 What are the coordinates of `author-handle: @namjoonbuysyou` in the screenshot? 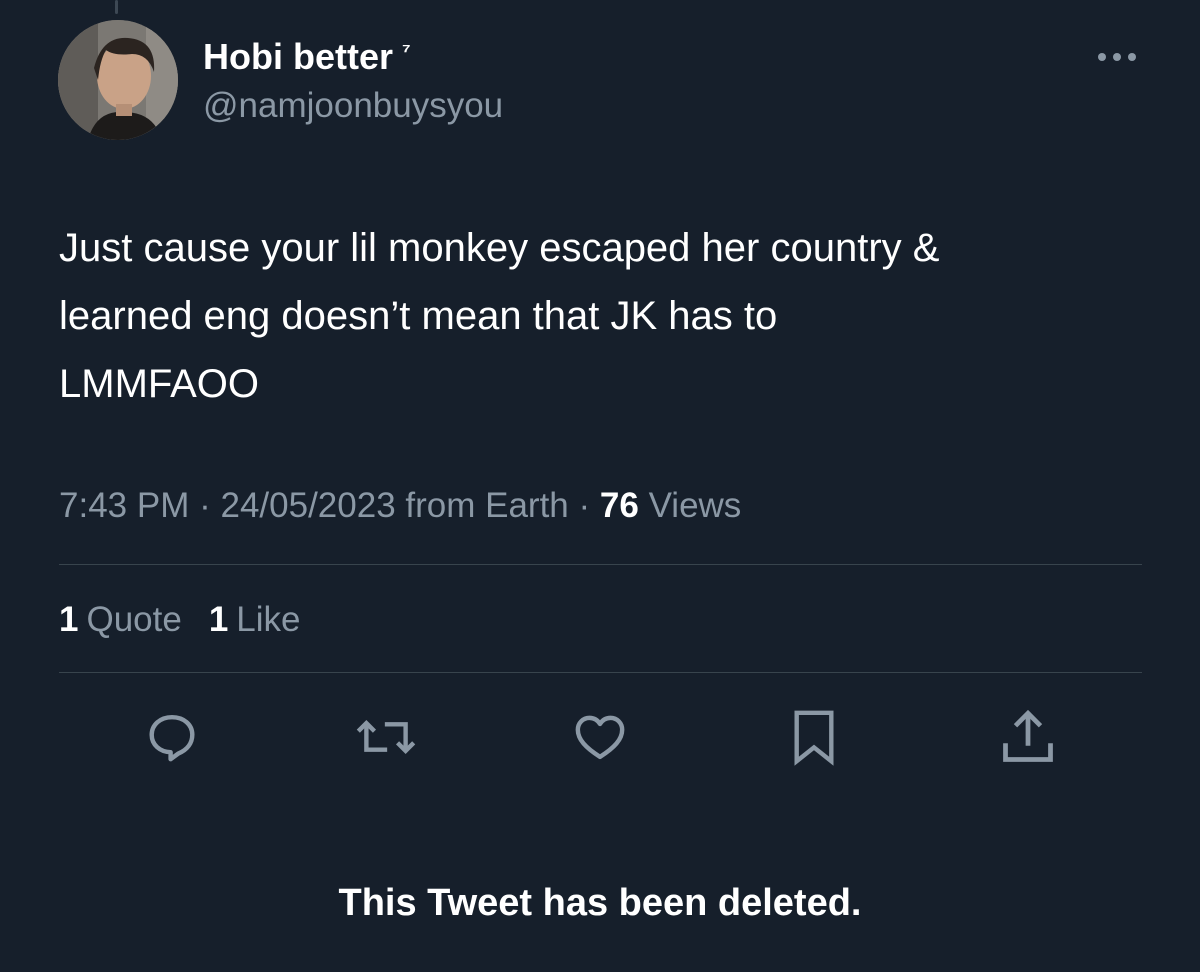 It's located at (353, 106).